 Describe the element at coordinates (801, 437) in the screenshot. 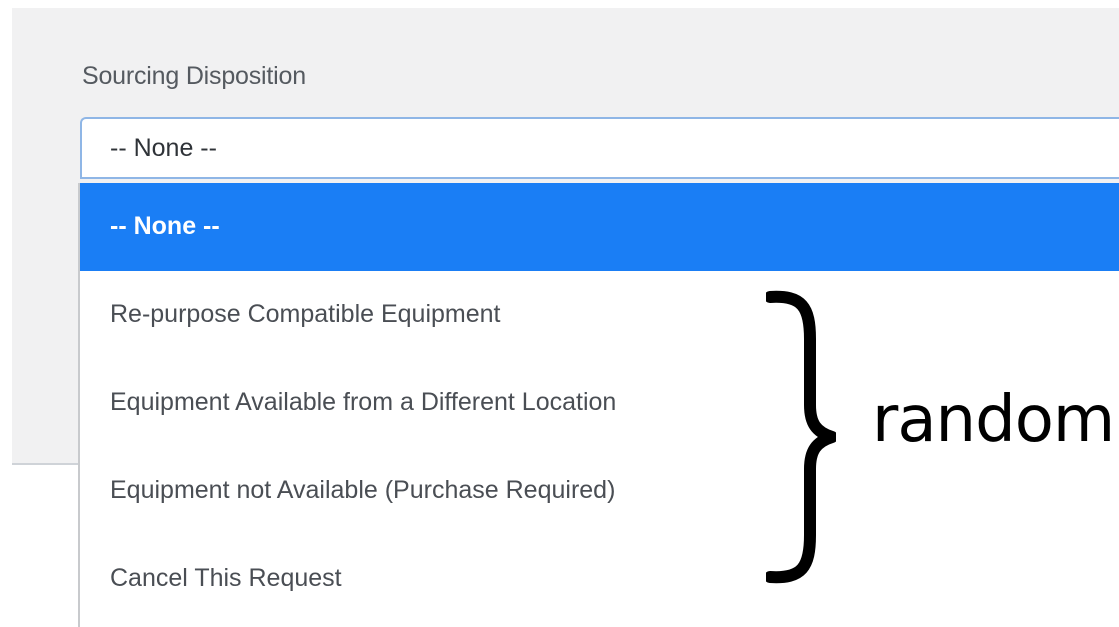

I see `curly-brace-annotation` at that location.